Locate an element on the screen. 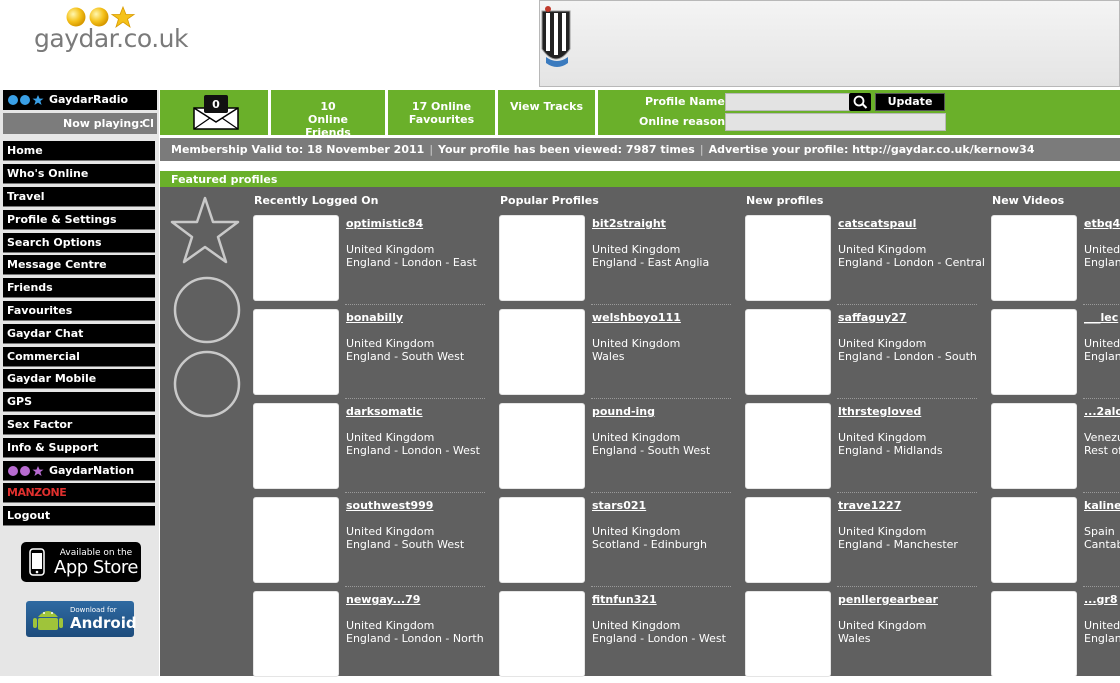 The width and height of the screenshot is (1120, 683). view-tracks-button: View Tracks is located at coordinates (548, 112).